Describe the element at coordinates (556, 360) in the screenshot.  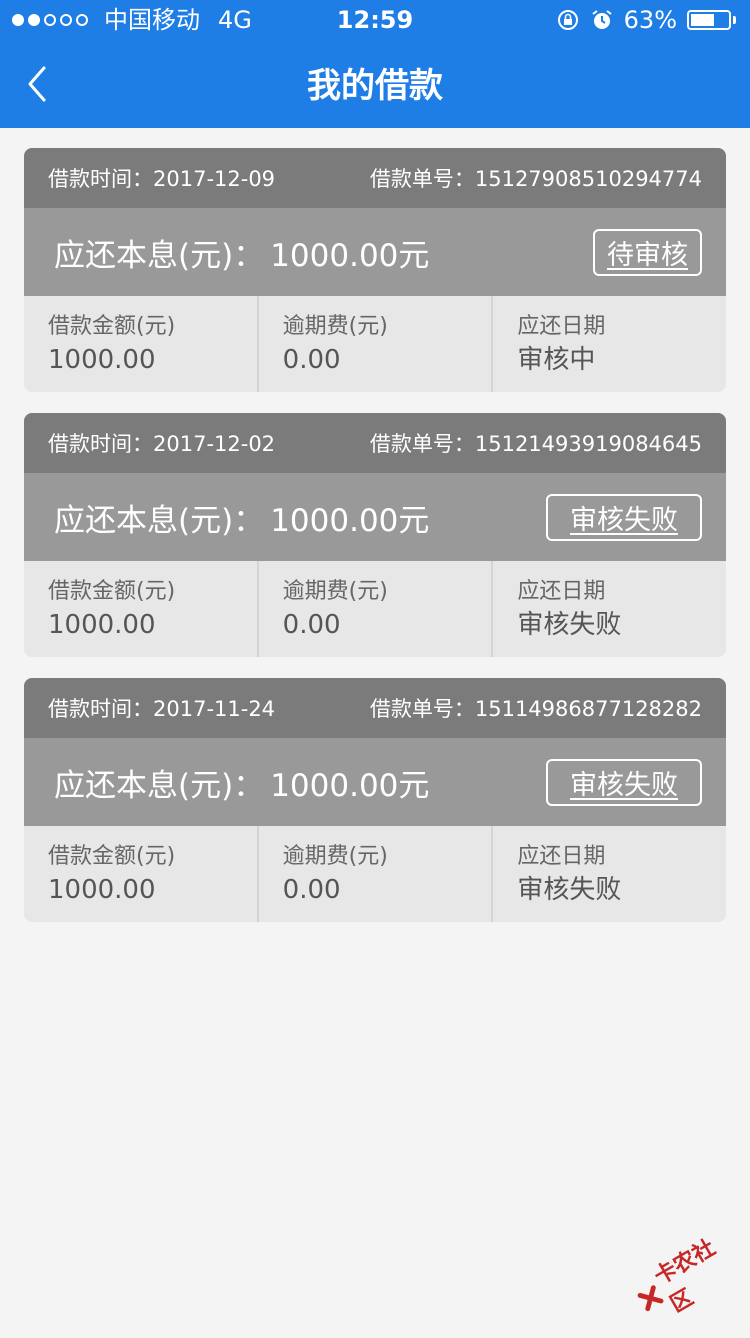
I see `due-date-value: 审核中` at that location.